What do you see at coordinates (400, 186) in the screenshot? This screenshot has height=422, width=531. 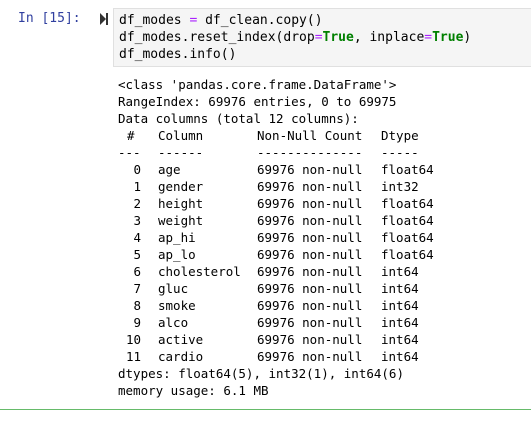 I see `table-cell: int32` at bounding box center [400, 186].